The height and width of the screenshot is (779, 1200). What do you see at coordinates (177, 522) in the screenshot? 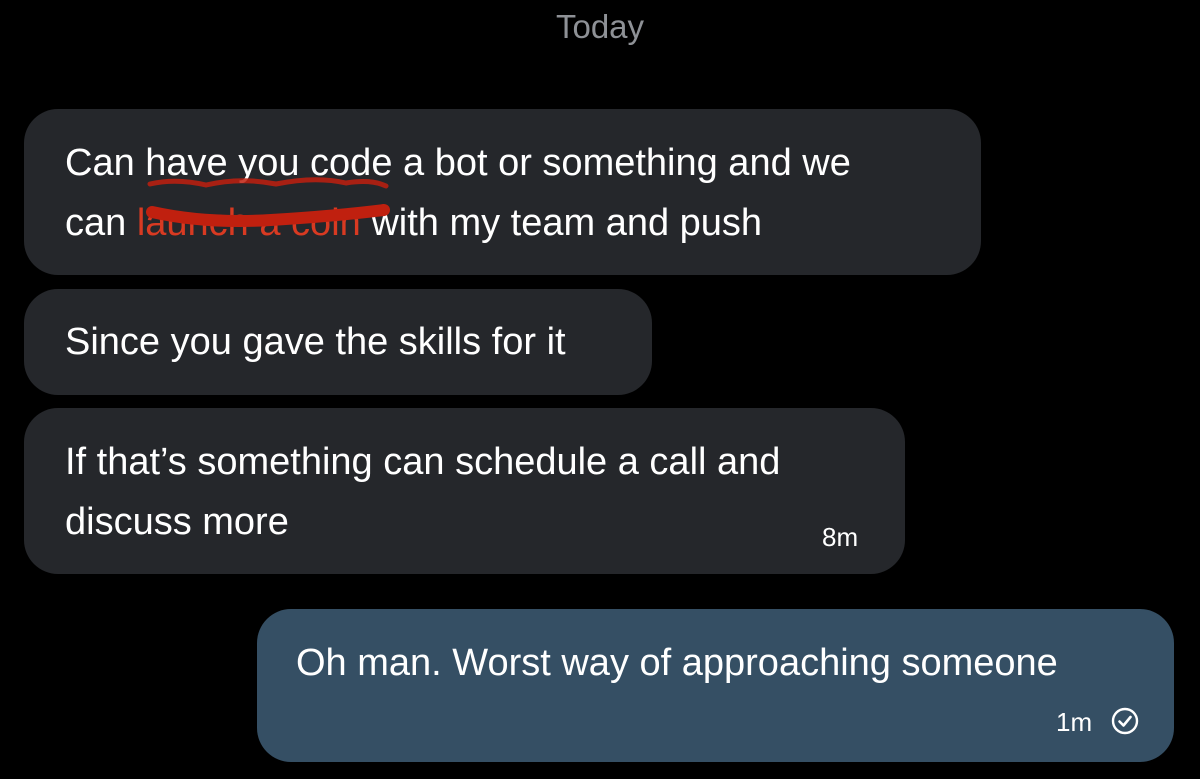
I see `message-text-line: discuss more` at bounding box center [177, 522].